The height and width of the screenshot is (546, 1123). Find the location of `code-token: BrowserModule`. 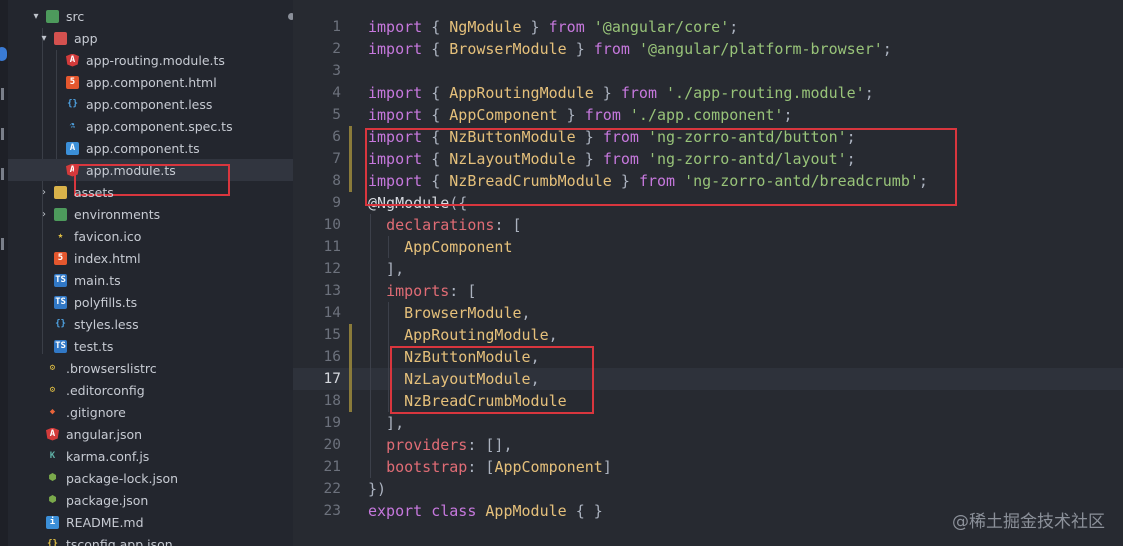

code-token: BrowserModule is located at coordinates (508, 49).